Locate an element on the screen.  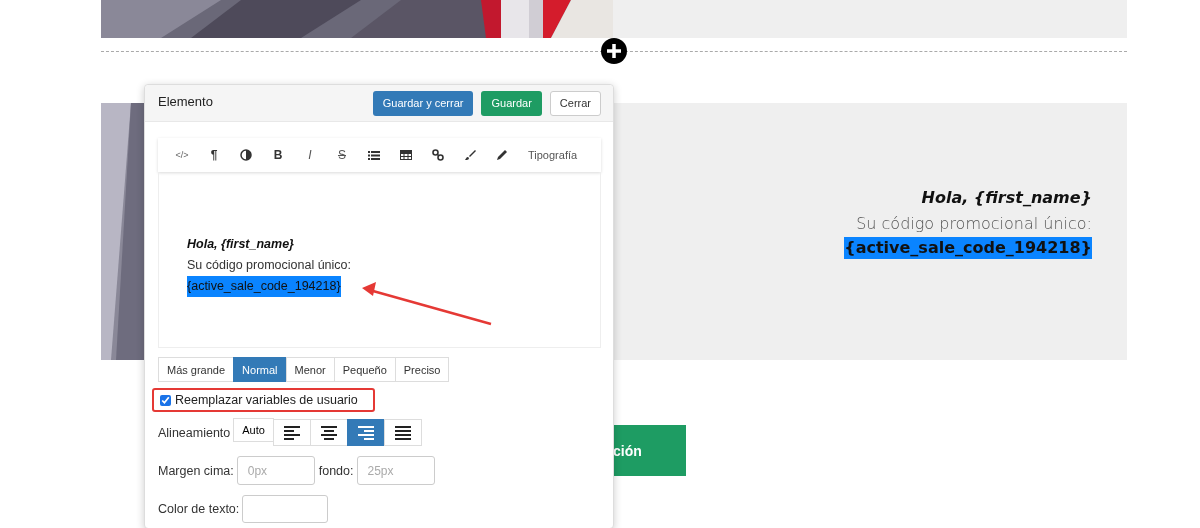
align-justify-button is located at coordinates (402, 432).